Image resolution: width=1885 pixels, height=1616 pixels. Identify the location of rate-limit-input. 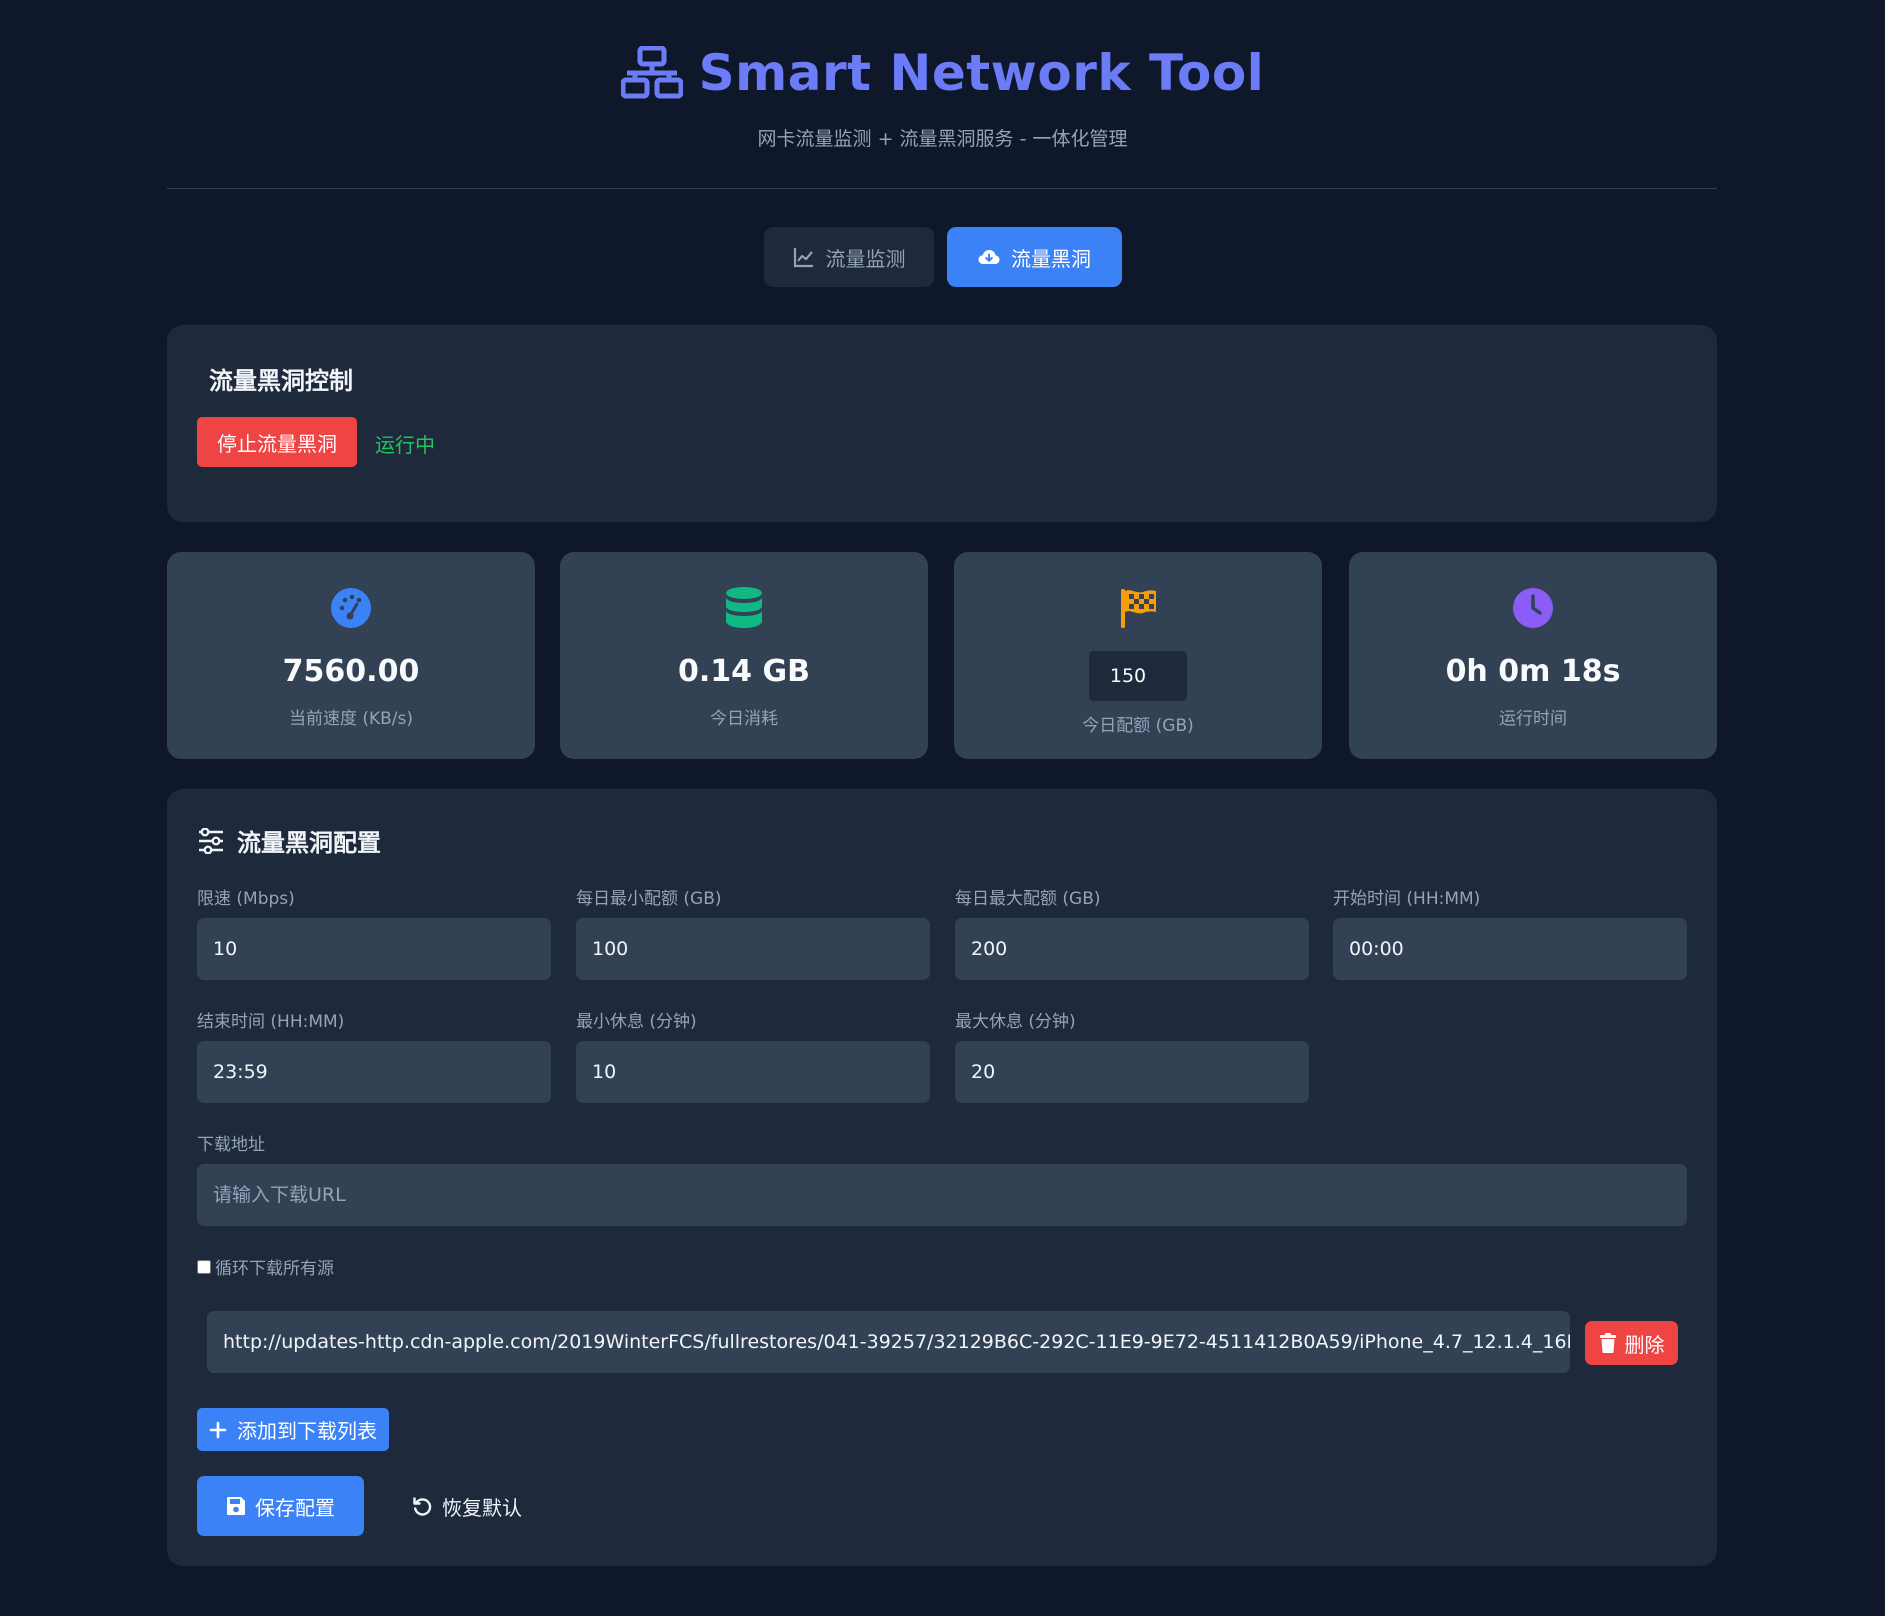
(374, 949).